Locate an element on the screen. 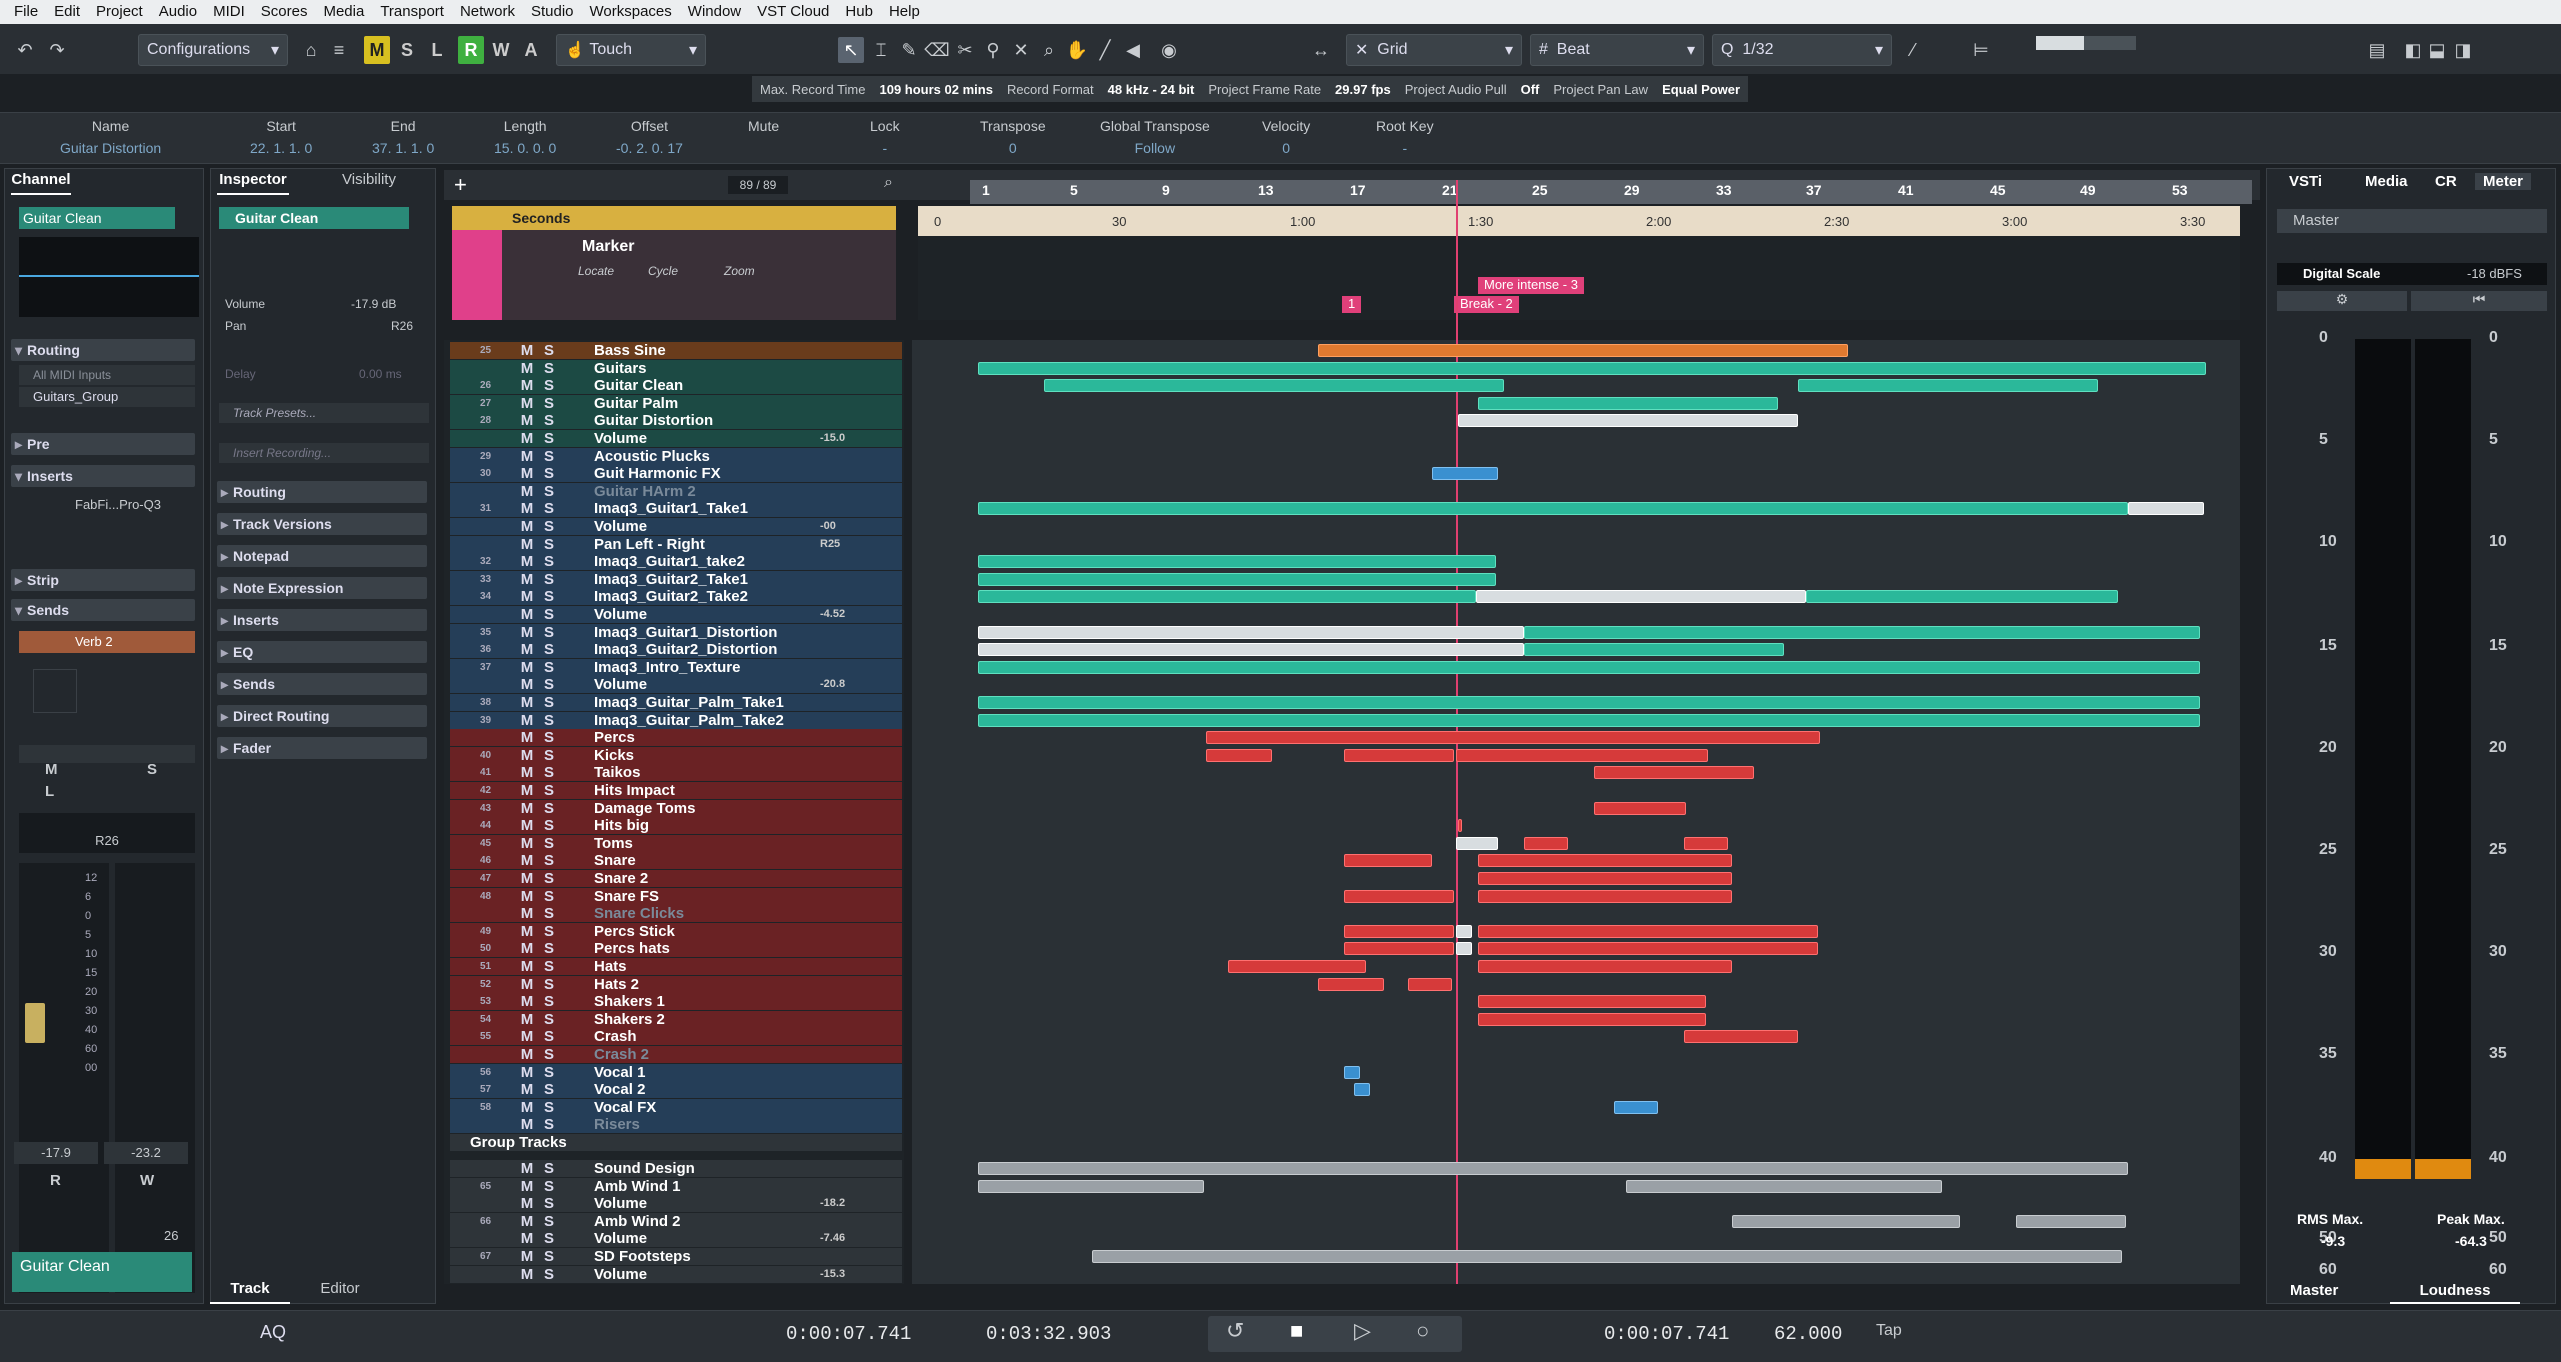 The image size is (2561, 1362). snap-type-dropdown: ✕ Grid ▾ is located at coordinates (1434, 50).